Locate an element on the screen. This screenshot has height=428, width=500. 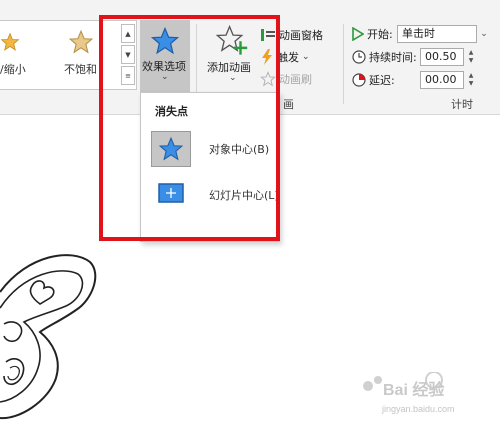
grow-shrink-star-icon is located at coordinates (10, 41).